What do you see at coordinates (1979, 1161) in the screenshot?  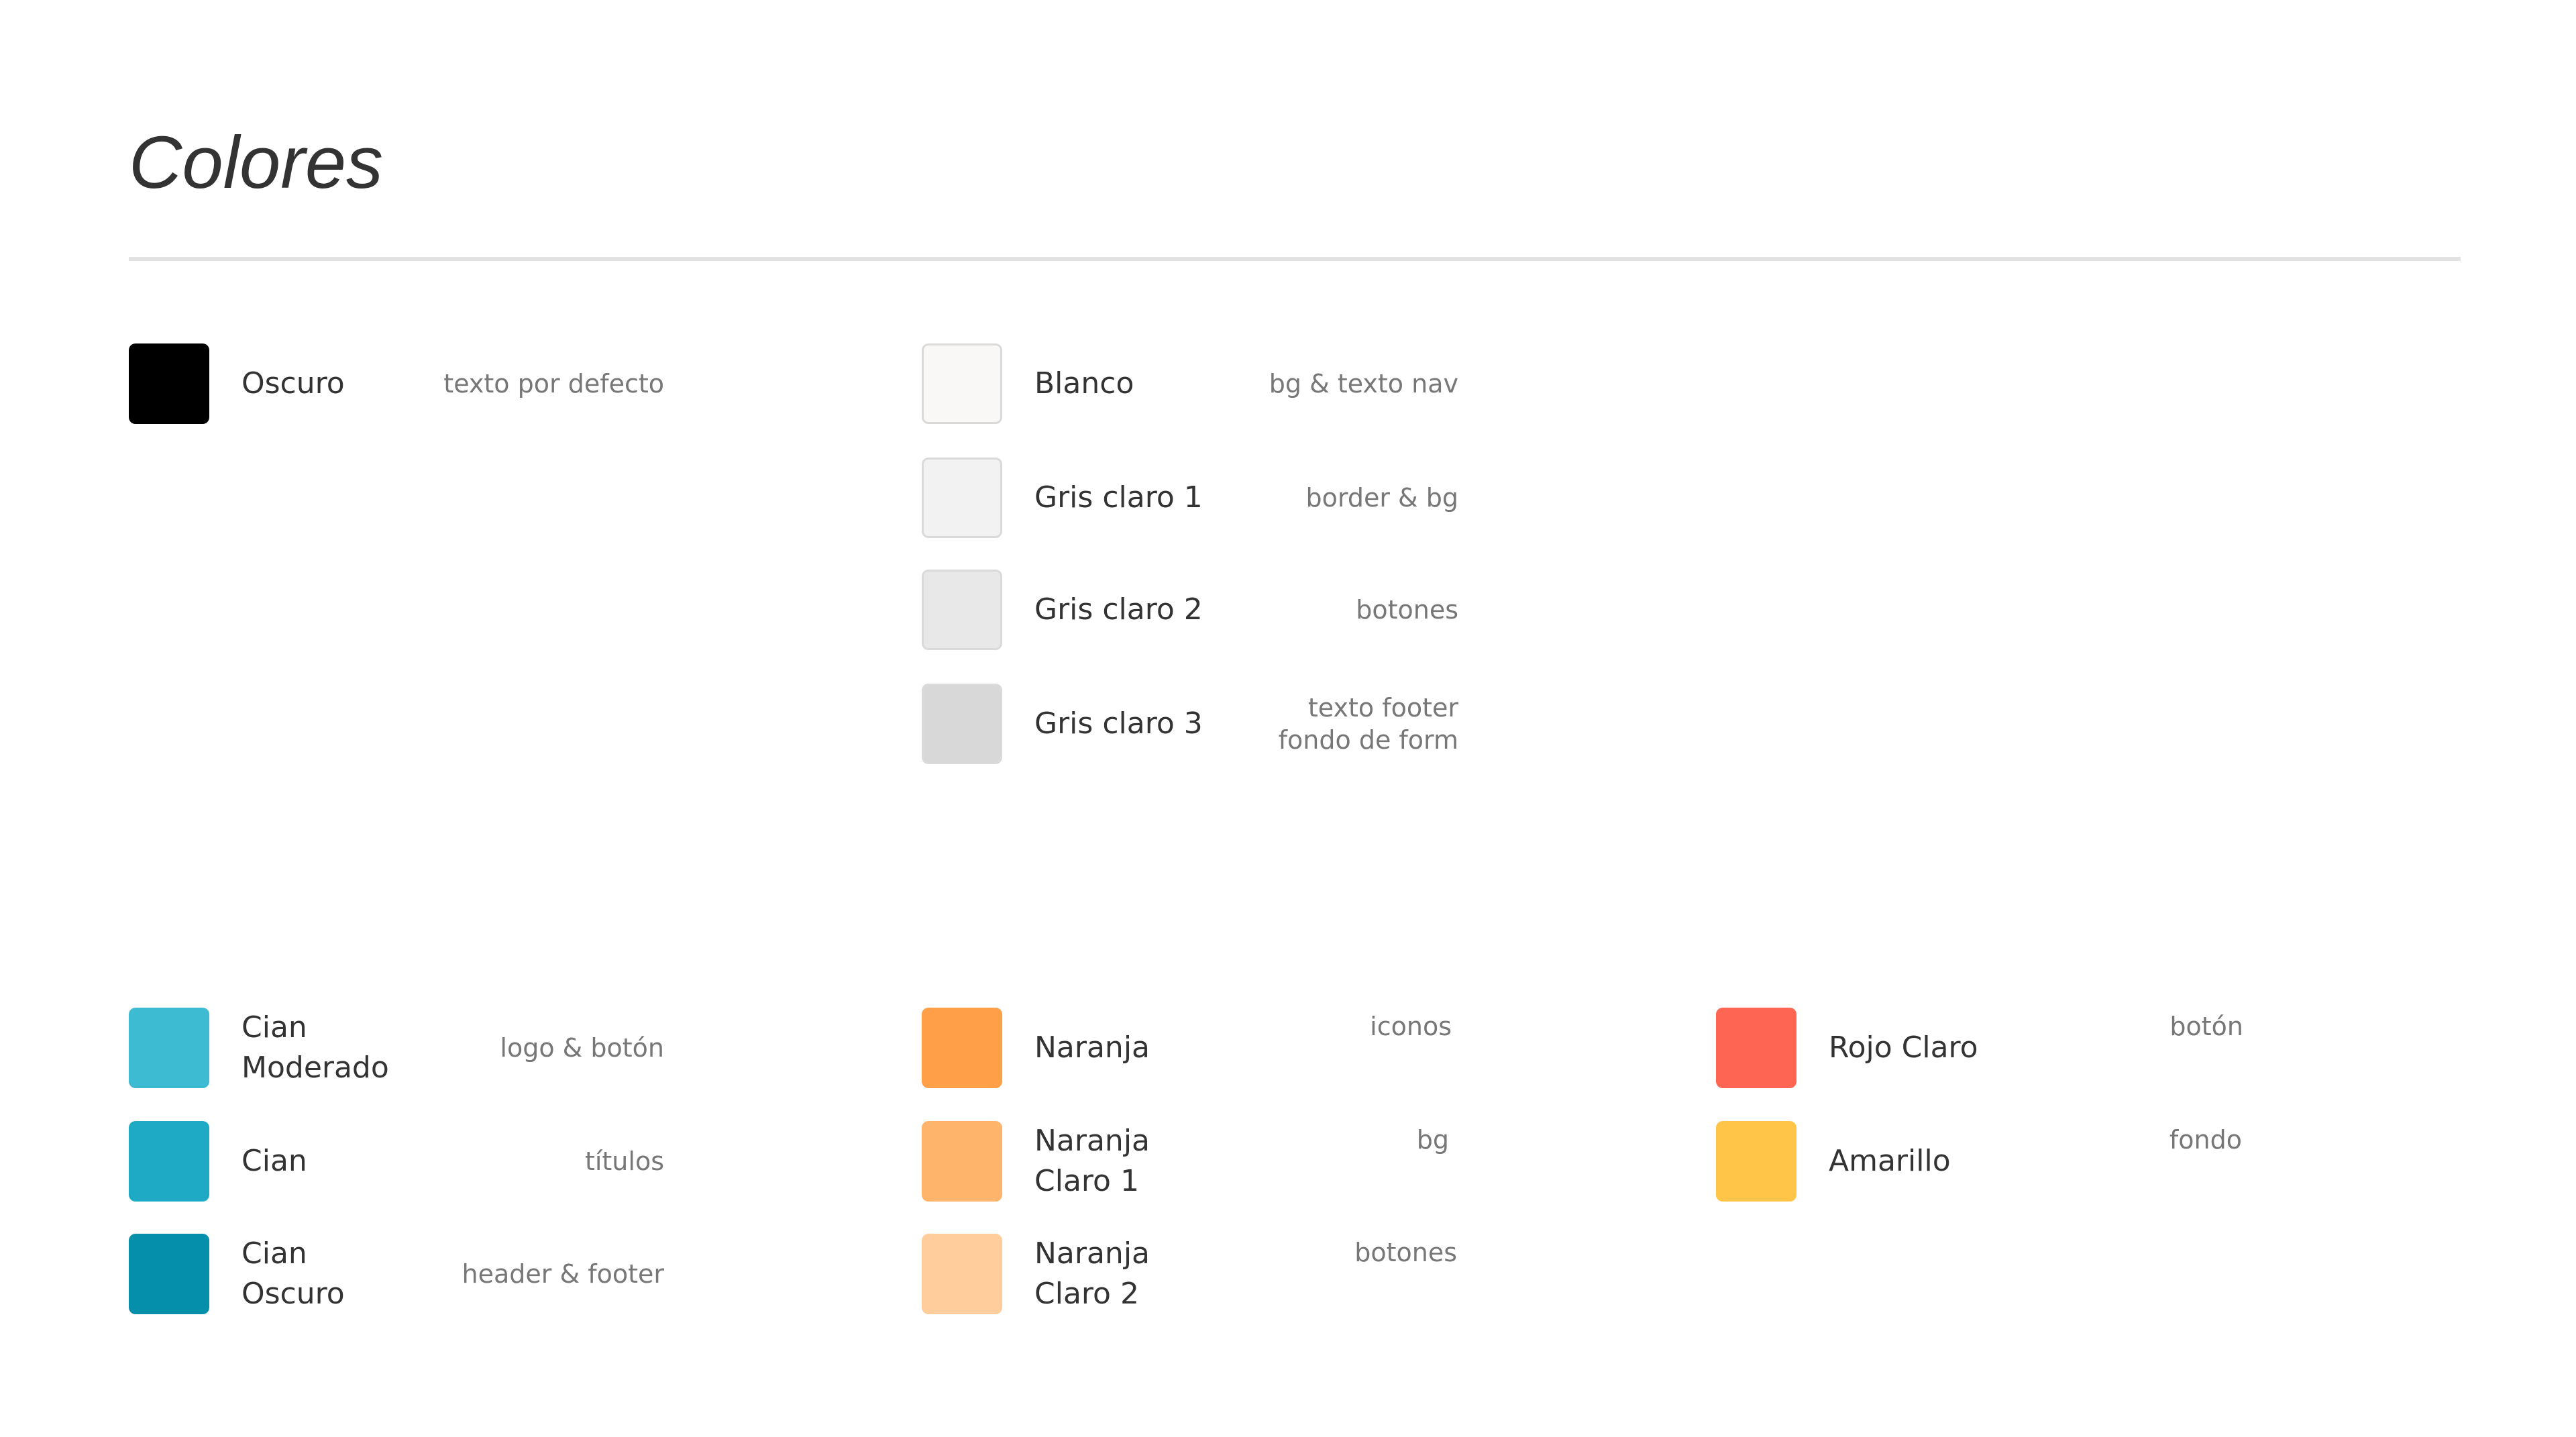 I see `color-item: Amarillo fondo` at bounding box center [1979, 1161].